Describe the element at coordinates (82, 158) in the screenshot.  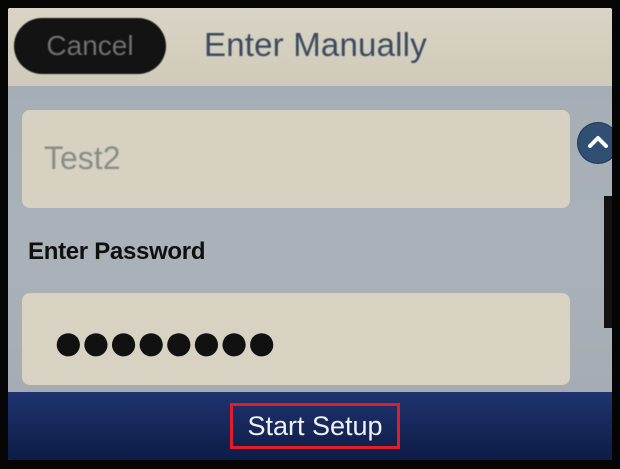
I see `ssid-value: Test2` at that location.